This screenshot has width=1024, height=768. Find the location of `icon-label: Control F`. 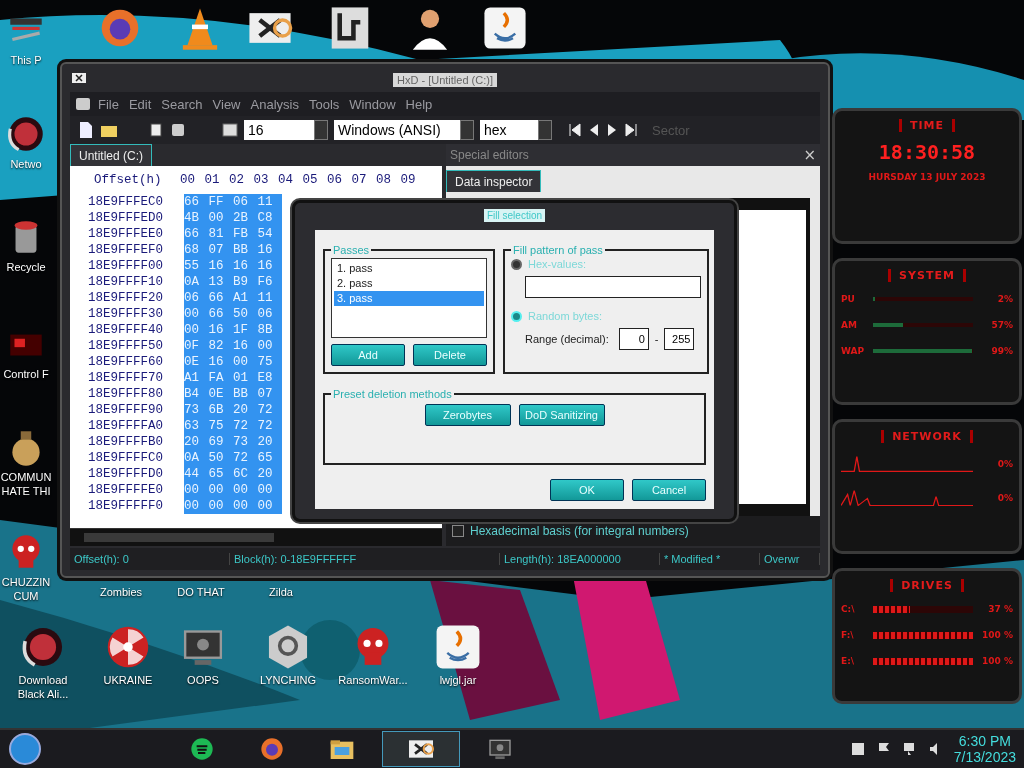

icon-label: Control F is located at coordinates (26, 375).